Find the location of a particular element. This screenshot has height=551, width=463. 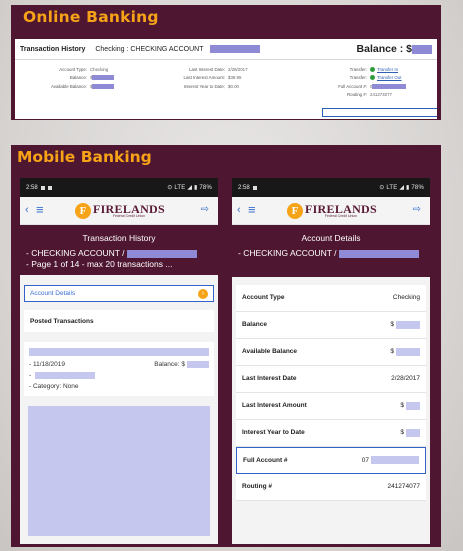

posted-transactions-heading: Posted Transactions is located at coordinates (119, 321).